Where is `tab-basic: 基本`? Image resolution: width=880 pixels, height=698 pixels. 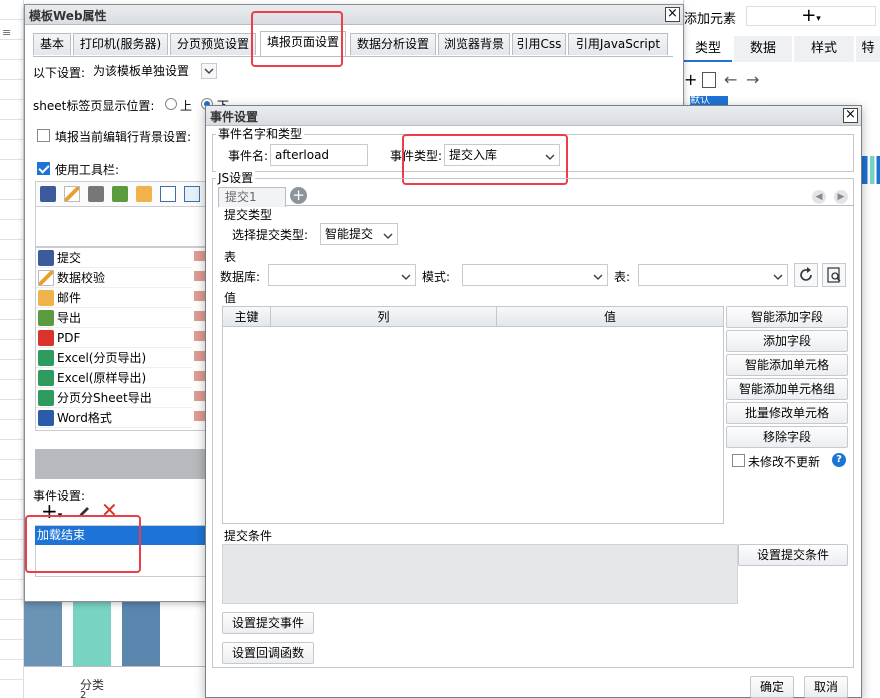 tab-basic: 基本 is located at coordinates (52, 44).